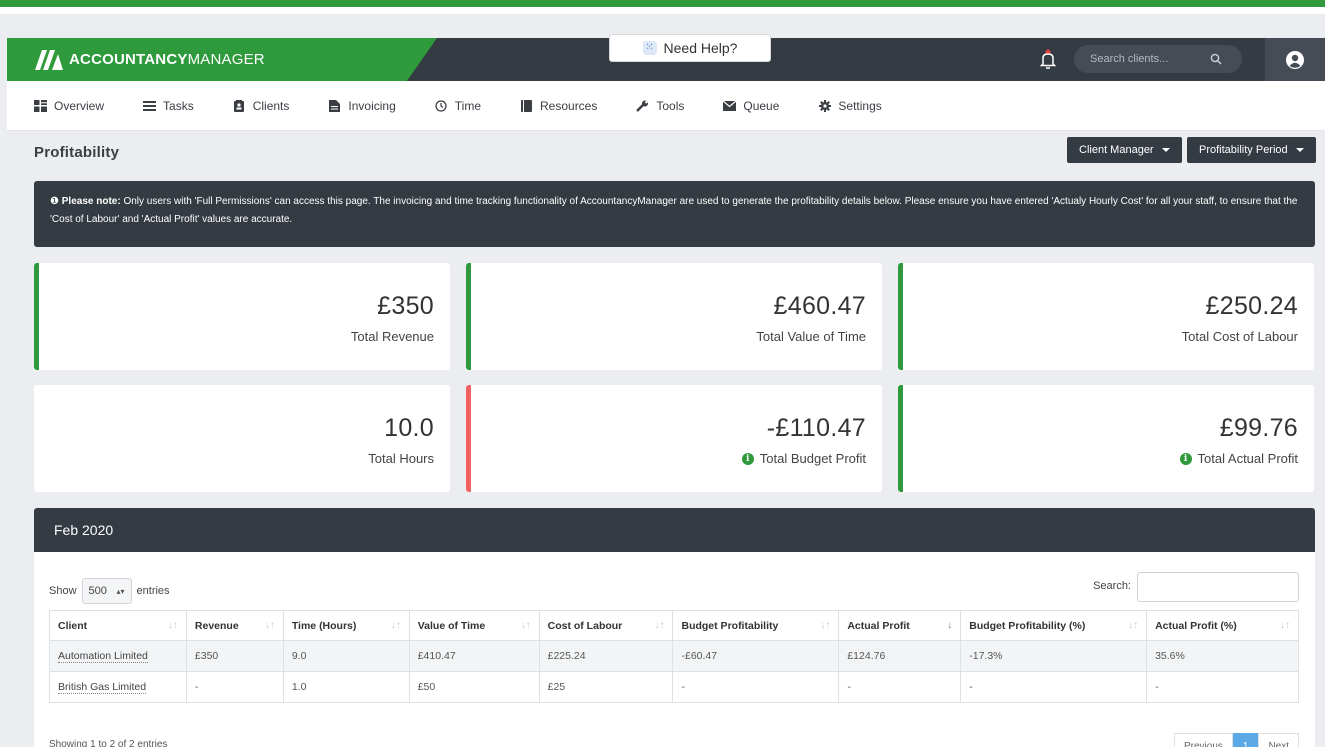 The width and height of the screenshot is (1325, 747). Describe the element at coordinates (91, 201) in the screenshot. I see `notice-heading: Please note:` at that location.